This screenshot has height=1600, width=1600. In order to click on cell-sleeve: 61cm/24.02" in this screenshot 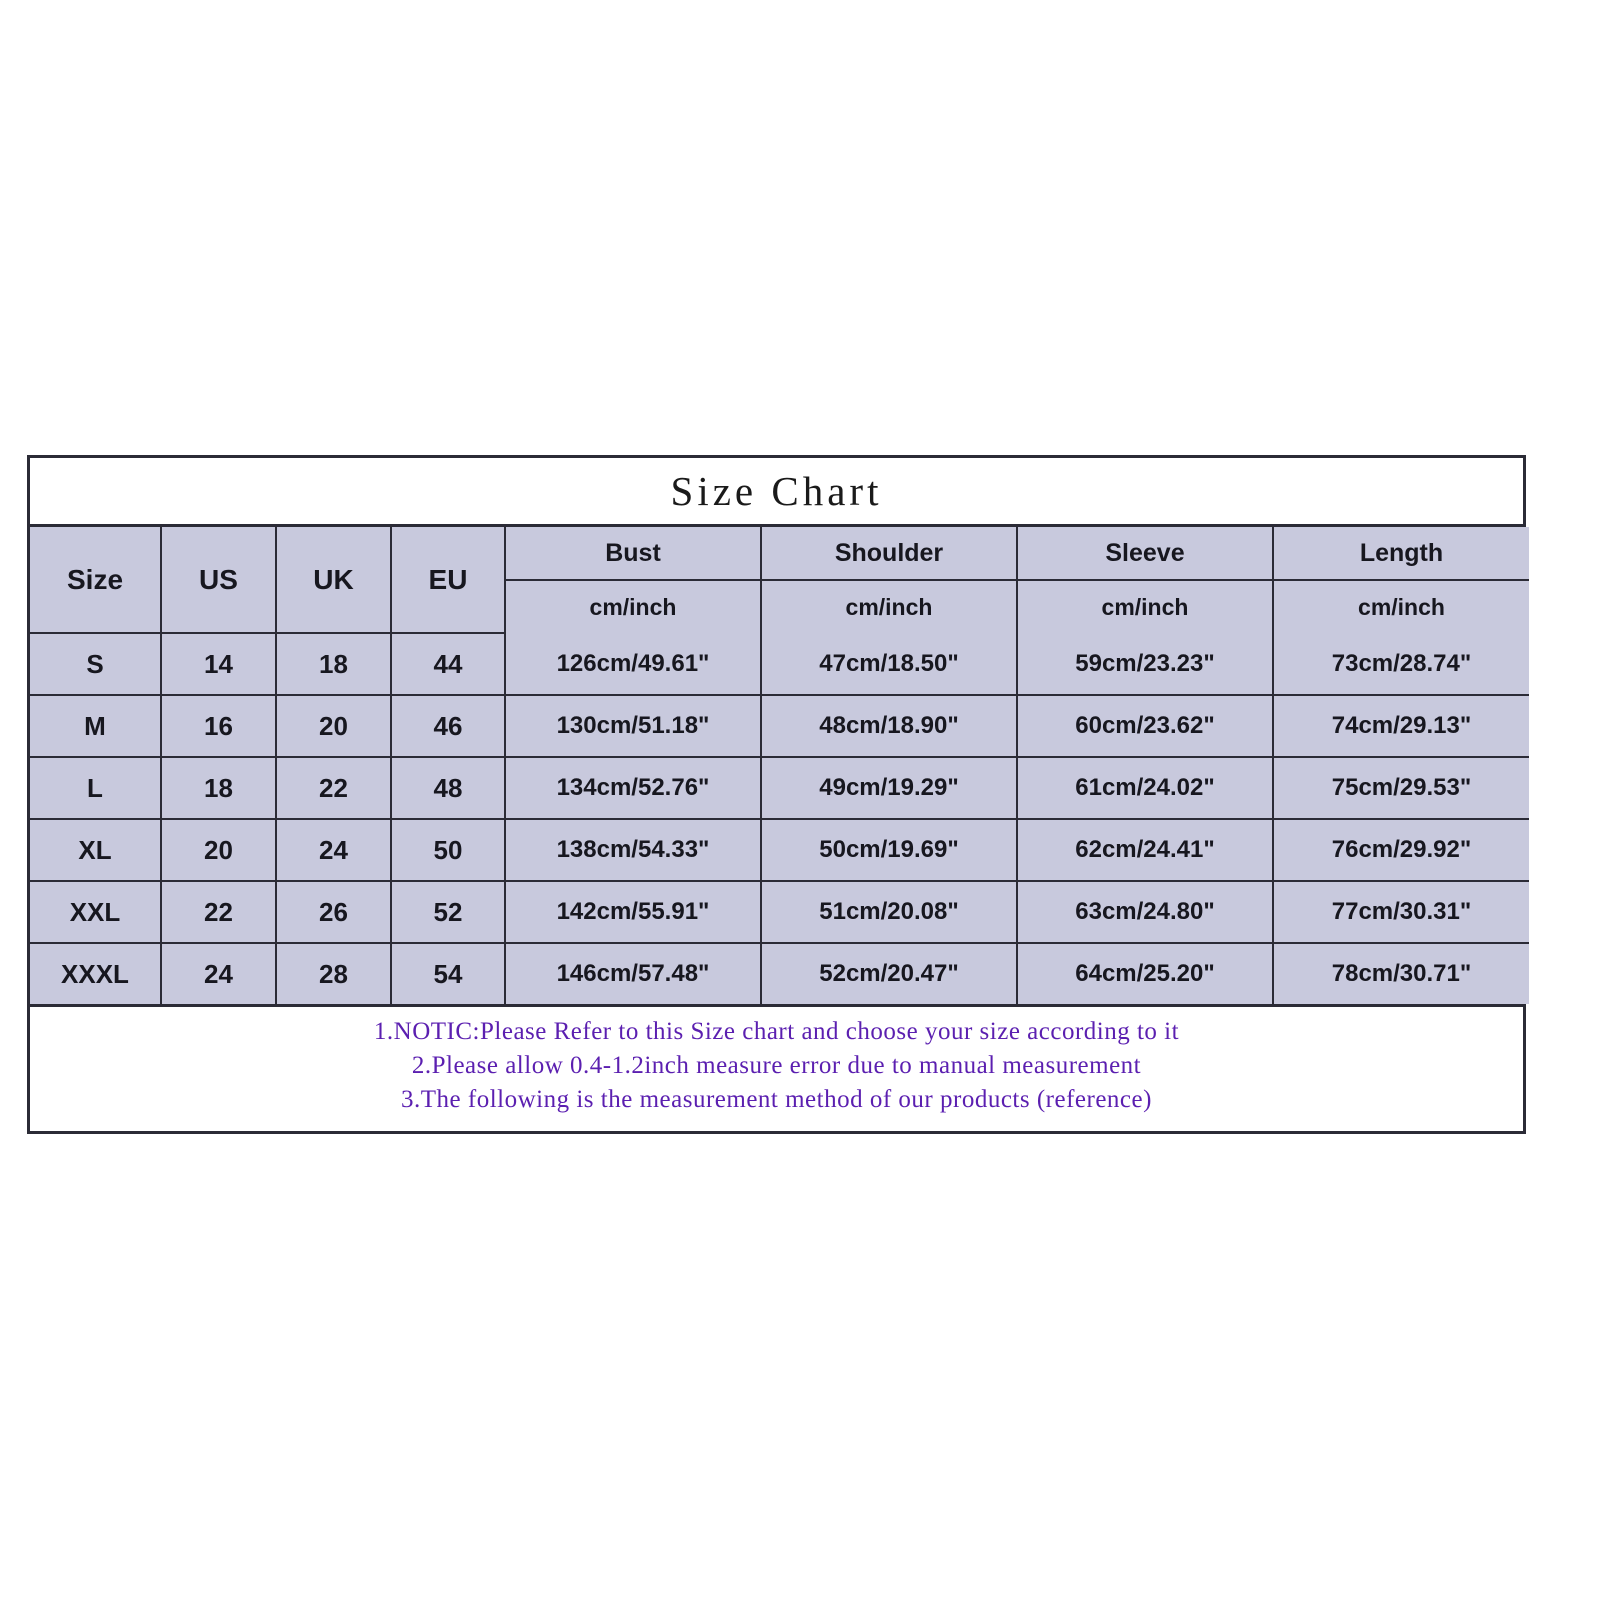, I will do `click(1145, 788)`.